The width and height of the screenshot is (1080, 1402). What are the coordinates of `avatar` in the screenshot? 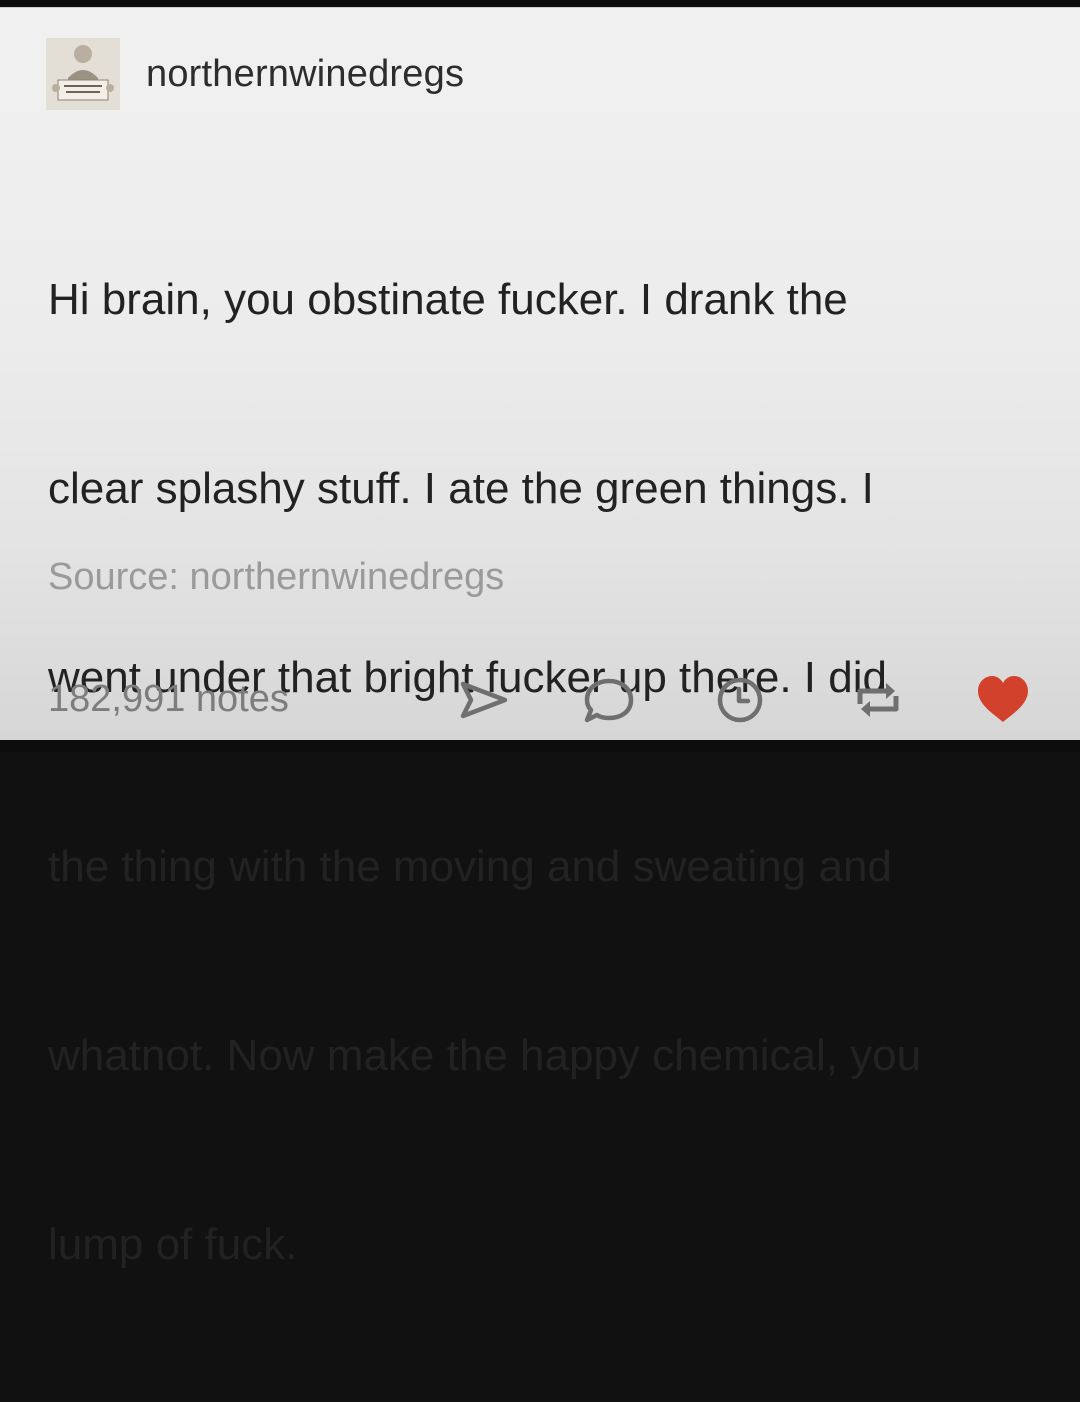 It's located at (83, 74).